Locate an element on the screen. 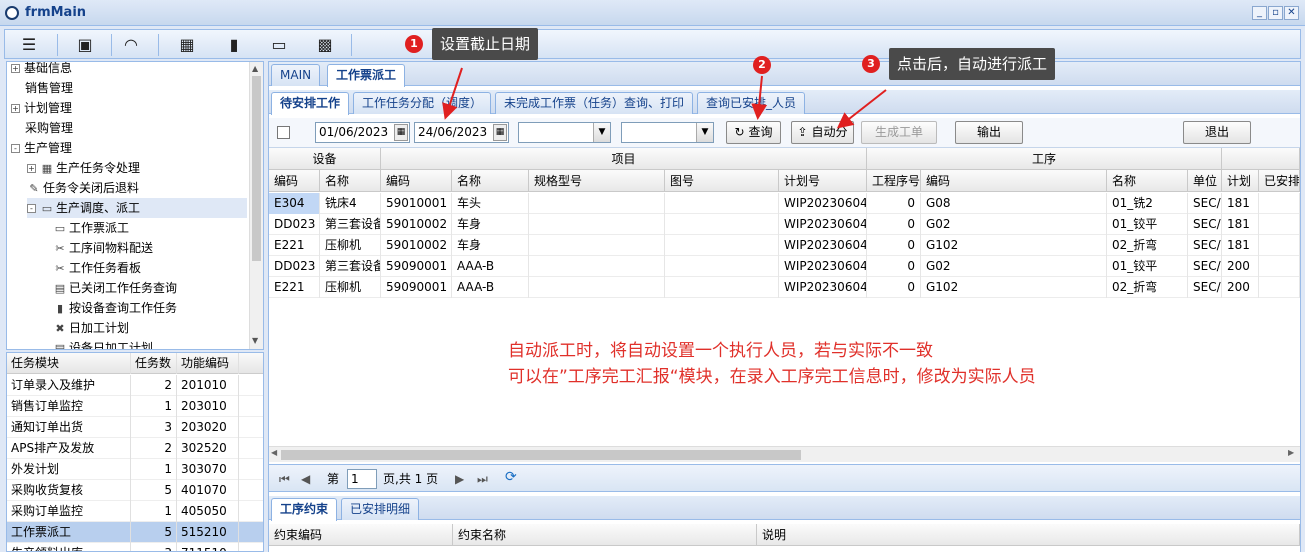 Image resolution: width=1305 pixels, height=552 pixels. callout-3-text: 点击后，自动进行派工 is located at coordinates (972, 64).